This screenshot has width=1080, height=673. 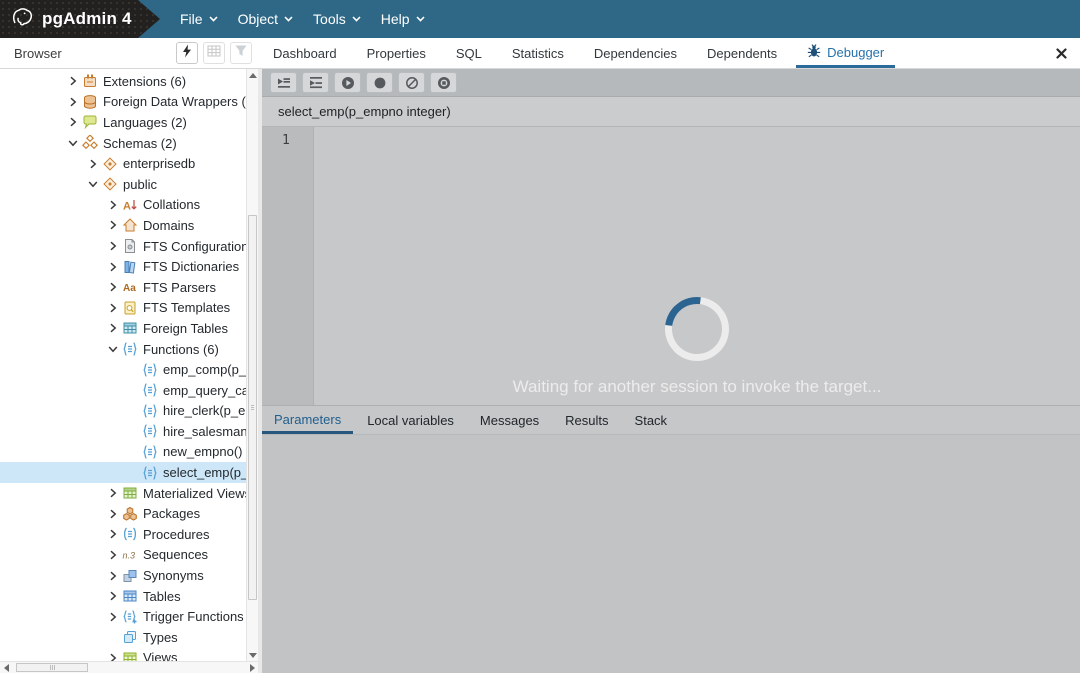 What do you see at coordinates (204, 473) in the screenshot?
I see `tree-item-label: select_emp(p_empno integer)` at bounding box center [204, 473].